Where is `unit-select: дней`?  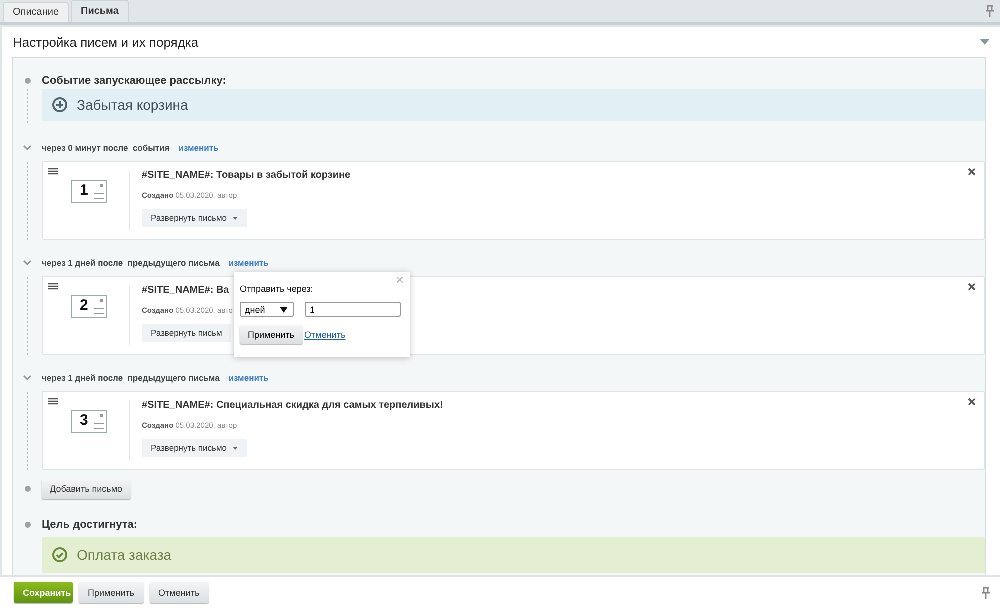
unit-select: дней is located at coordinates (267, 309).